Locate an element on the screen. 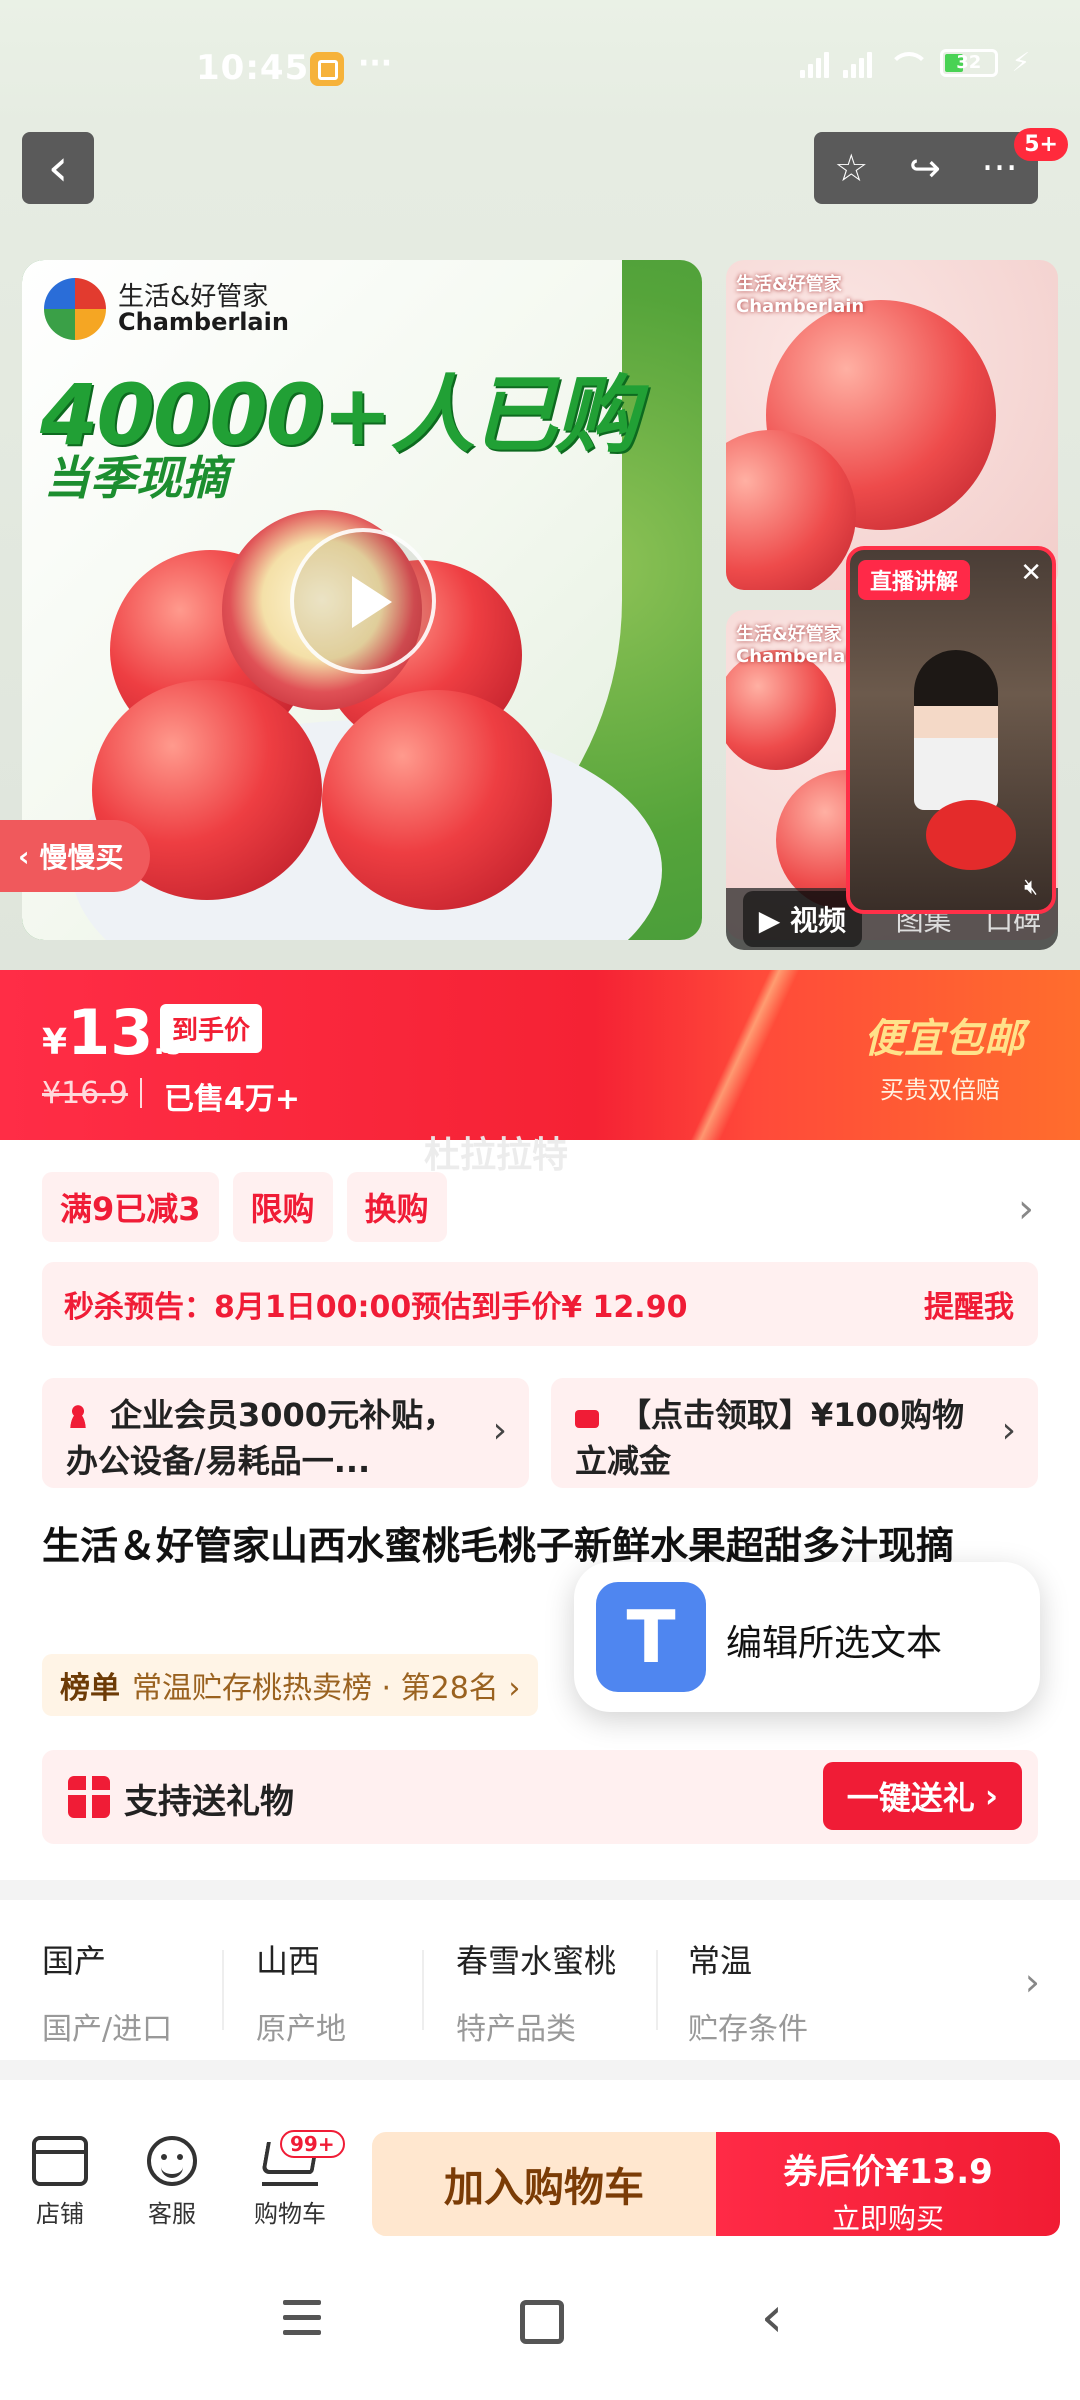 The image size is (1080, 2400). system-navigation-bar: ‹ is located at coordinates (540, 2320).